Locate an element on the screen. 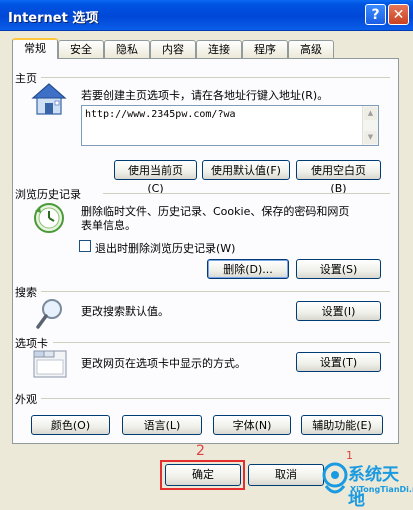 The width and height of the screenshot is (413, 510). watermark-subtitle: XiTongTianDi.net is located at coordinates (381, 489).